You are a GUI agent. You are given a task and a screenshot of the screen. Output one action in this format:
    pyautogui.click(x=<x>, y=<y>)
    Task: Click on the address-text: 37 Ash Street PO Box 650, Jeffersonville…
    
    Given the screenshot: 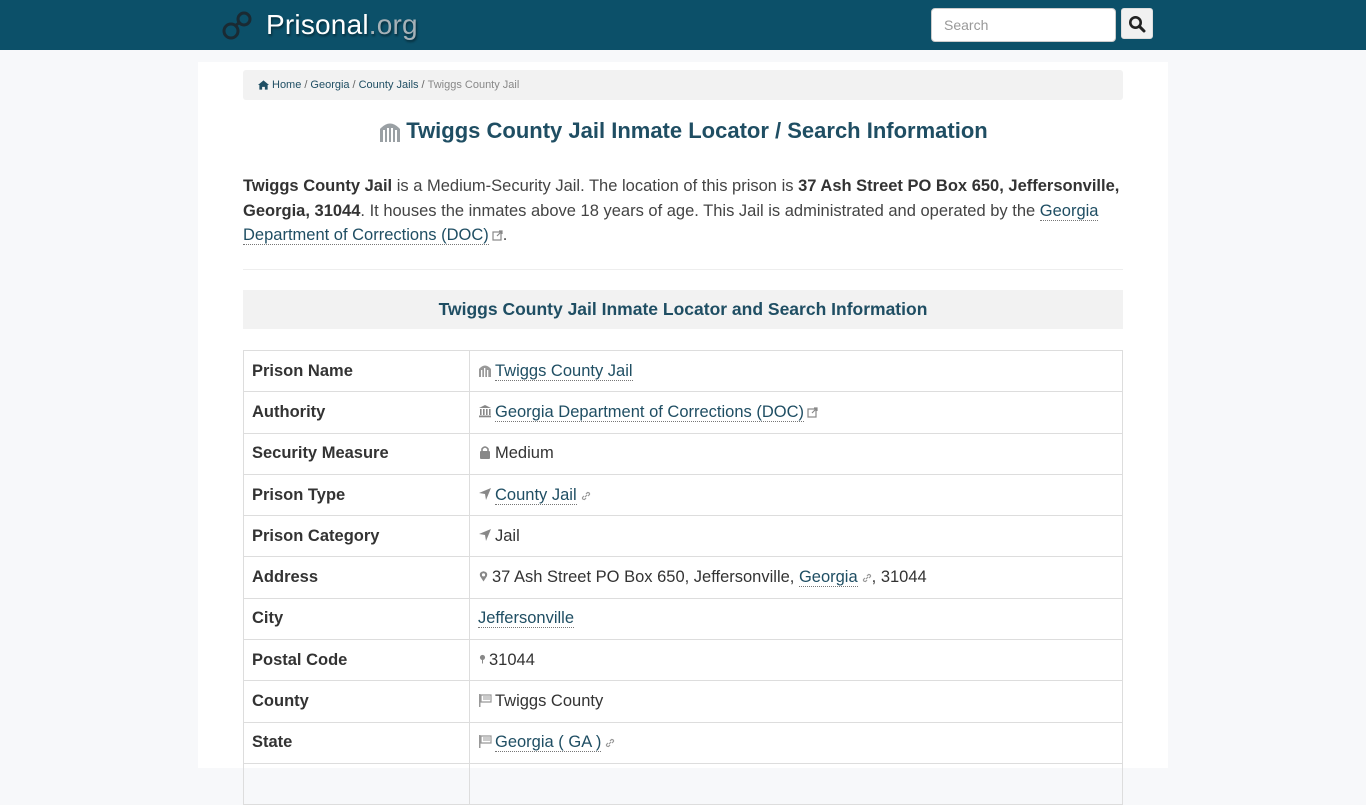 What is the action you would take?
    pyautogui.click(x=645, y=577)
    